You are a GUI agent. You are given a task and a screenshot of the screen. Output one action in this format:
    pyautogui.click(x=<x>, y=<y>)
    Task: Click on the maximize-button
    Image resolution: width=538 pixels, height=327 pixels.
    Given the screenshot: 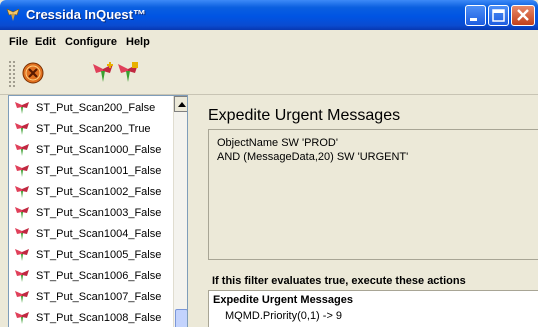 What is the action you would take?
    pyautogui.click(x=498, y=15)
    